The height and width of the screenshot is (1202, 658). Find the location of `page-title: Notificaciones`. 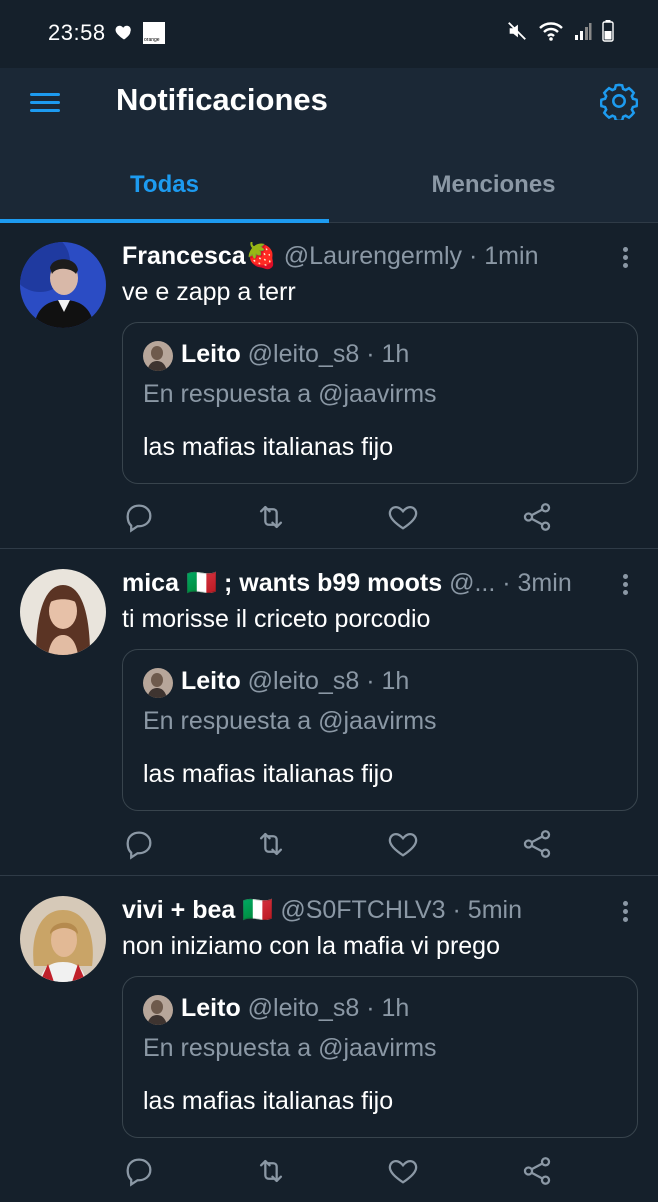

page-title: Notificaciones is located at coordinates (222, 99).